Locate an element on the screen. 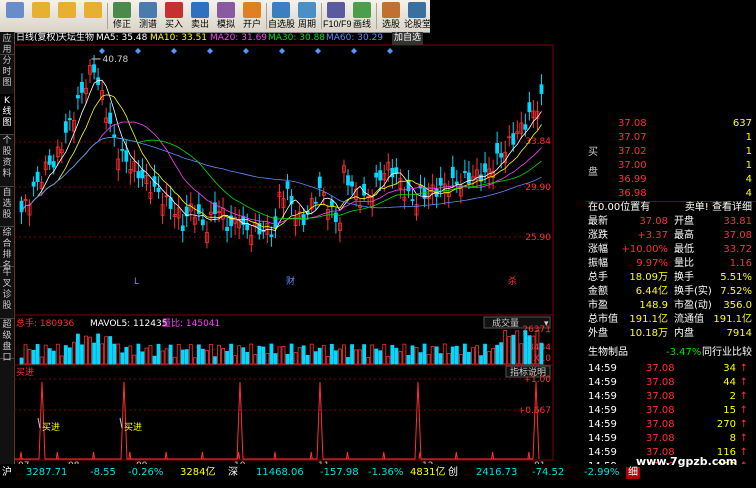 The width and height of the screenshot is (756, 488). sh-index: 3287.71 is located at coordinates (47, 472).